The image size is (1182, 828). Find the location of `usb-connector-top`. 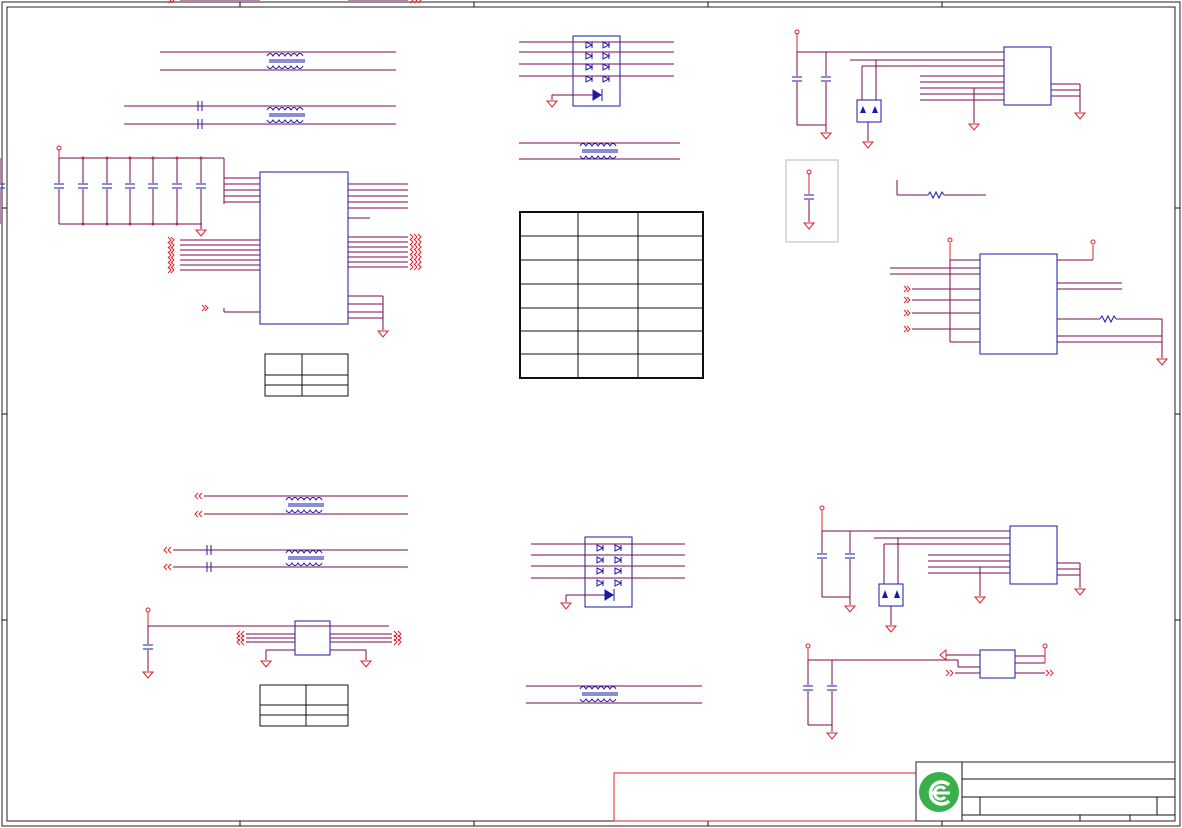

usb-connector-top is located at coordinates (938, 89).